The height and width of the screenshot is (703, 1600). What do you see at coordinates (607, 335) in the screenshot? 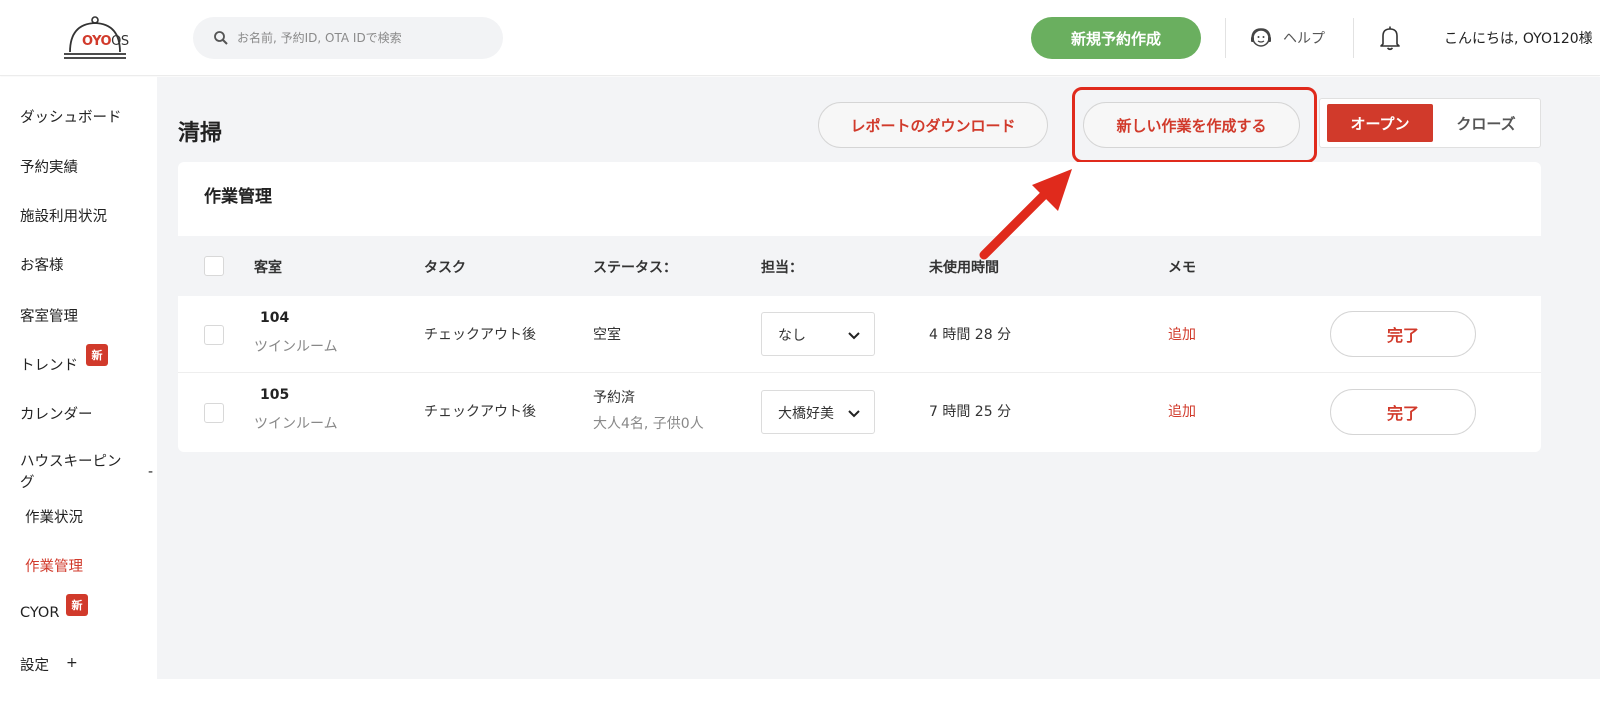
I see `room-status: 空室` at bounding box center [607, 335].